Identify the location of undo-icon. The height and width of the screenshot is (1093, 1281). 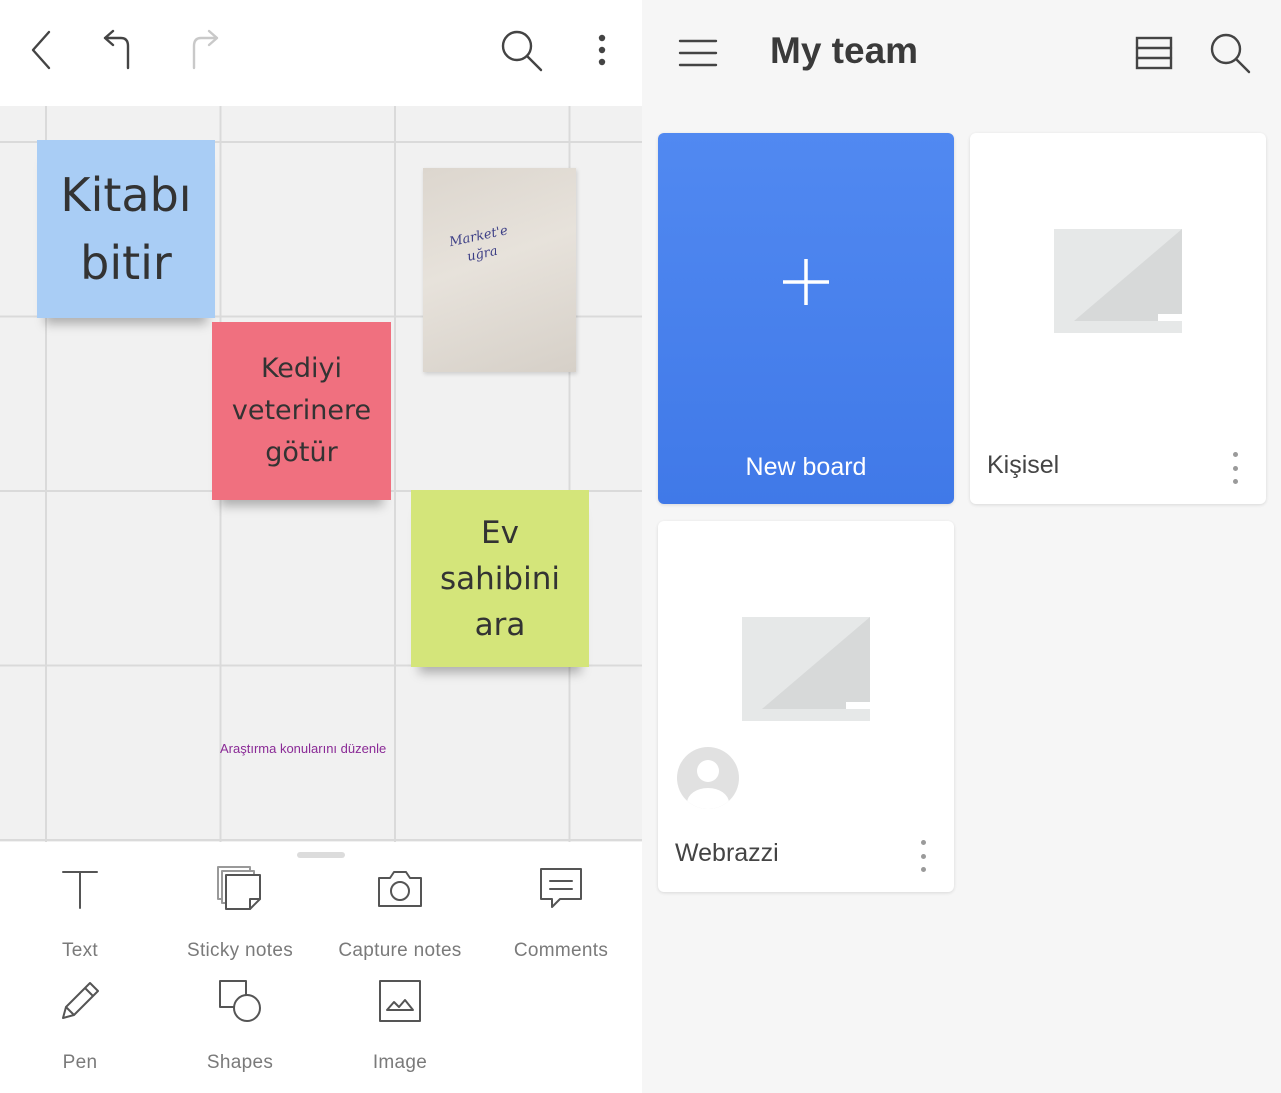
(116, 49).